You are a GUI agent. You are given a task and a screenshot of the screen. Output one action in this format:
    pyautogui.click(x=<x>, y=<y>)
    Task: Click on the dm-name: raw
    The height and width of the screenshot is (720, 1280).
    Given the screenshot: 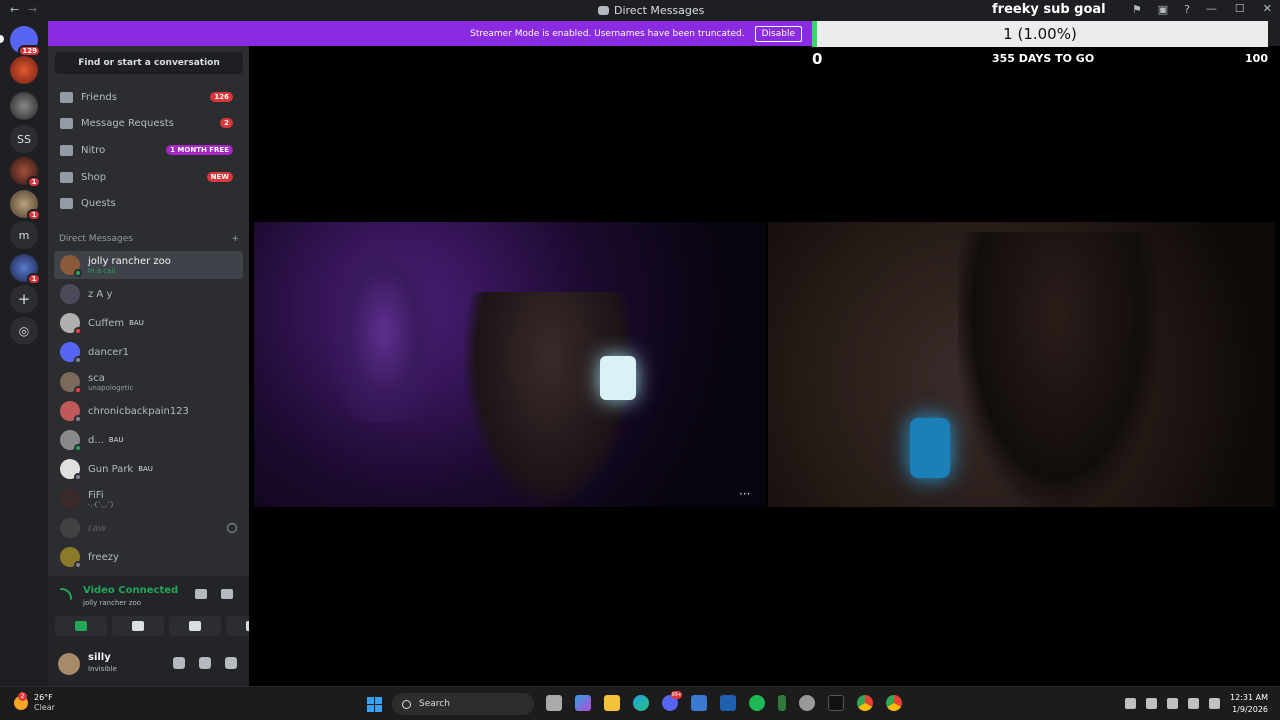 What is the action you would take?
    pyautogui.click(x=97, y=528)
    